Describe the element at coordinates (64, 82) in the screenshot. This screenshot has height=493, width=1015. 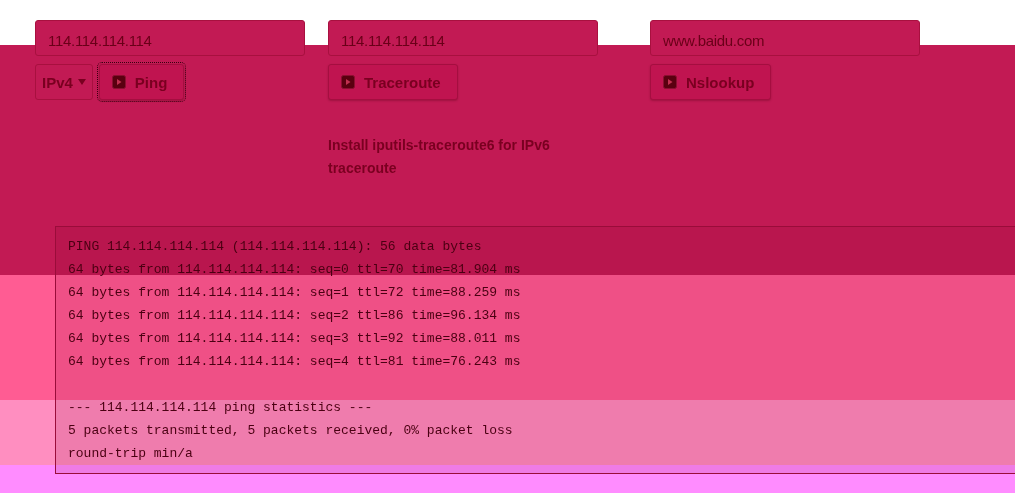
I see `protocol-select: IPv4` at that location.